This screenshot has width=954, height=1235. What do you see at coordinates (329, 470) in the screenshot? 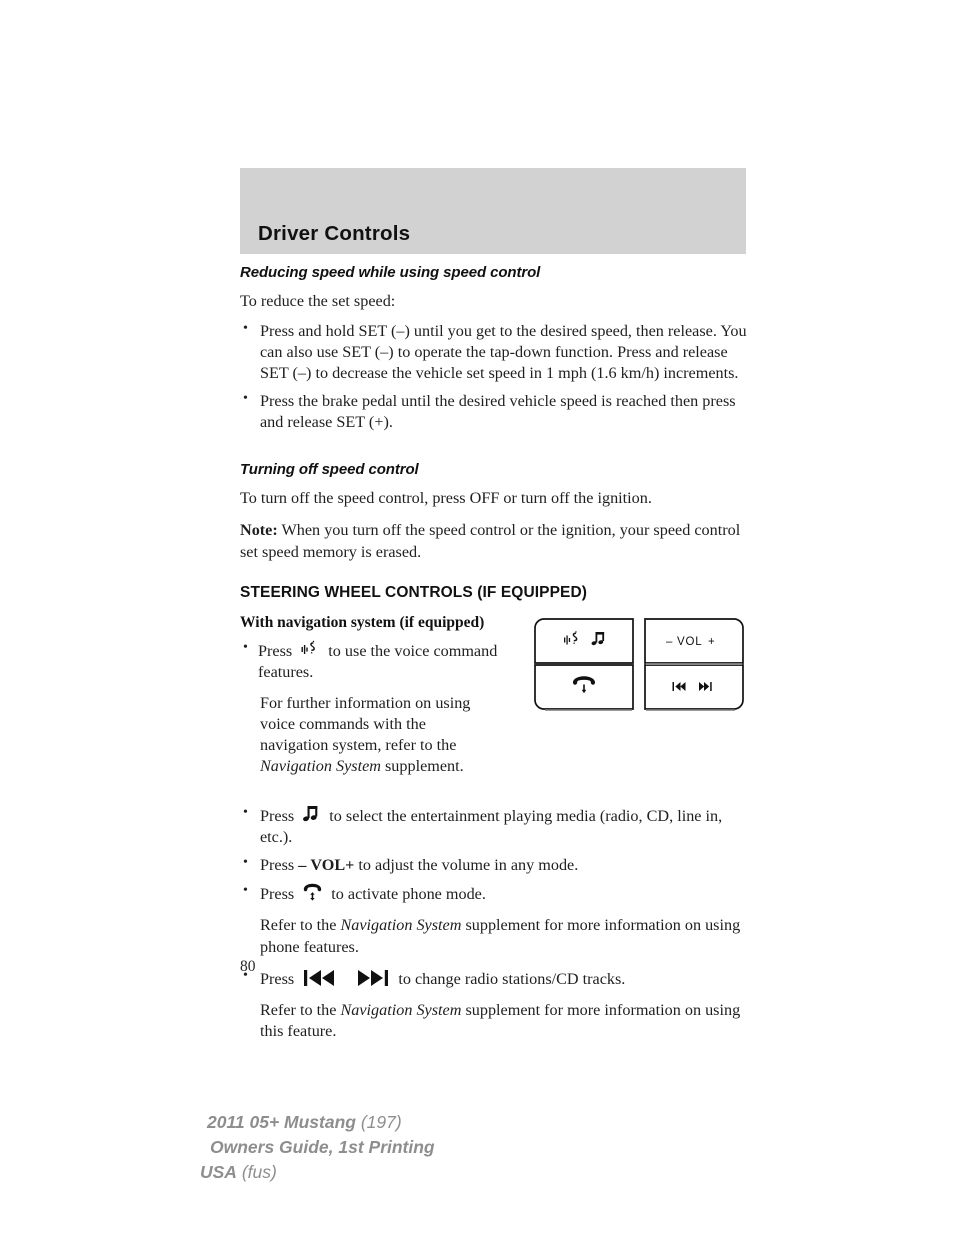
I see `heading-turning-off: Turning off speed control` at bounding box center [329, 470].